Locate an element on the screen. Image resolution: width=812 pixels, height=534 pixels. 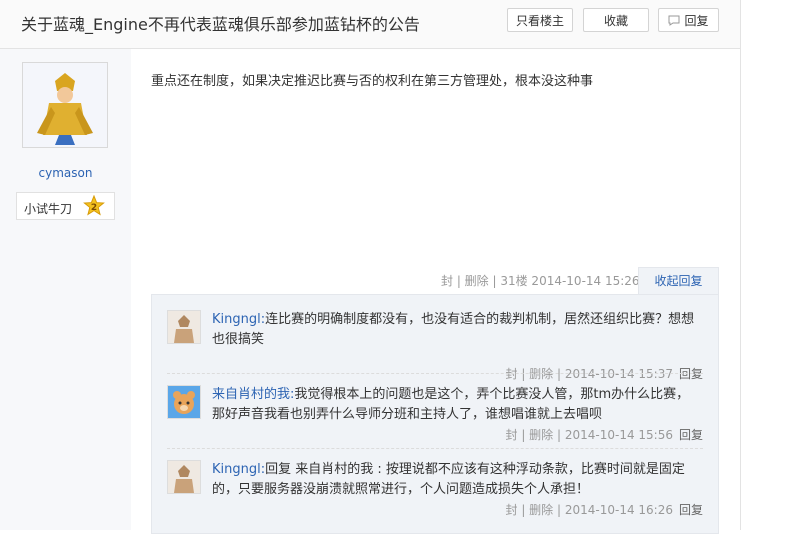
post-content: 重点还在制度，如果决定推迟比赛与否的权利在第三方管理处，根本没这种事 is located at coordinates (372, 81).